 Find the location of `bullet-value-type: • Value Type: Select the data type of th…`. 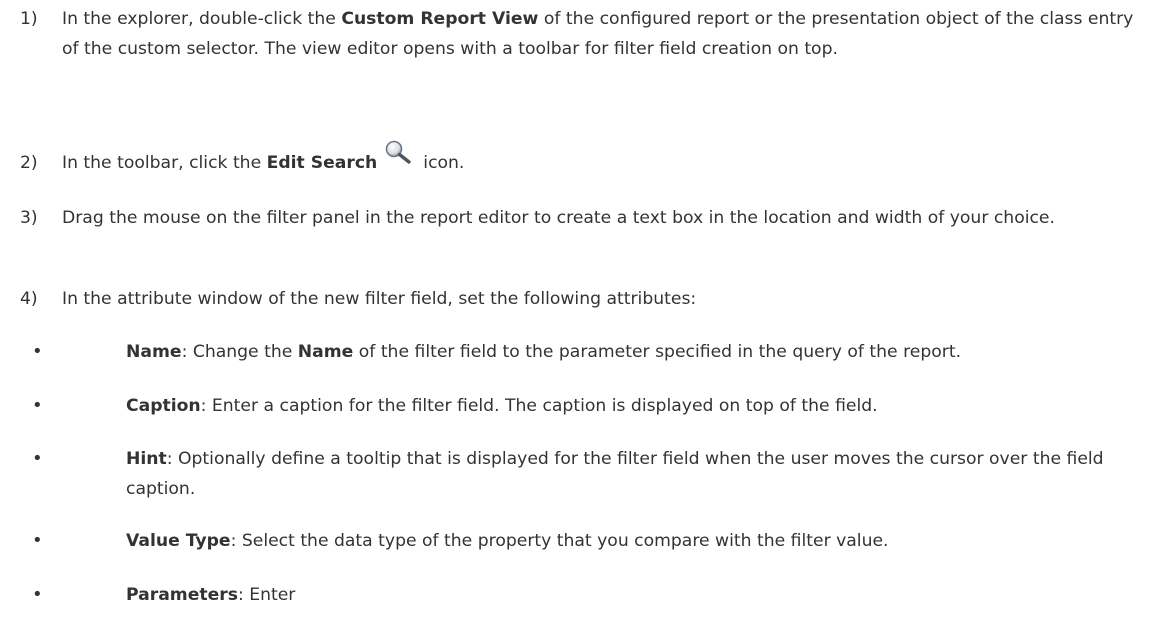

bullet-value-type: • Value Type: Select the data type of th… is located at coordinates (592, 541).